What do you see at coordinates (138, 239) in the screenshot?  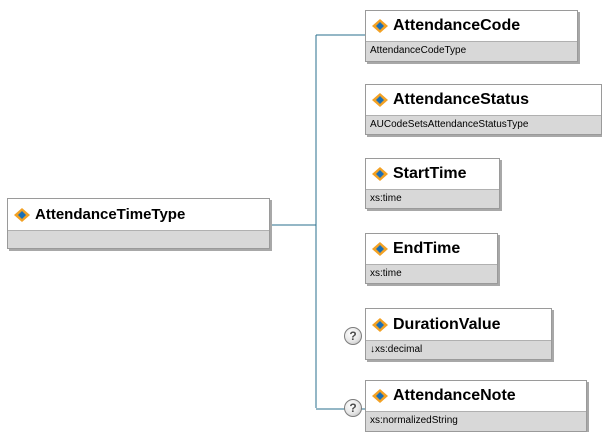 I see `root-type-band` at bounding box center [138, 239].